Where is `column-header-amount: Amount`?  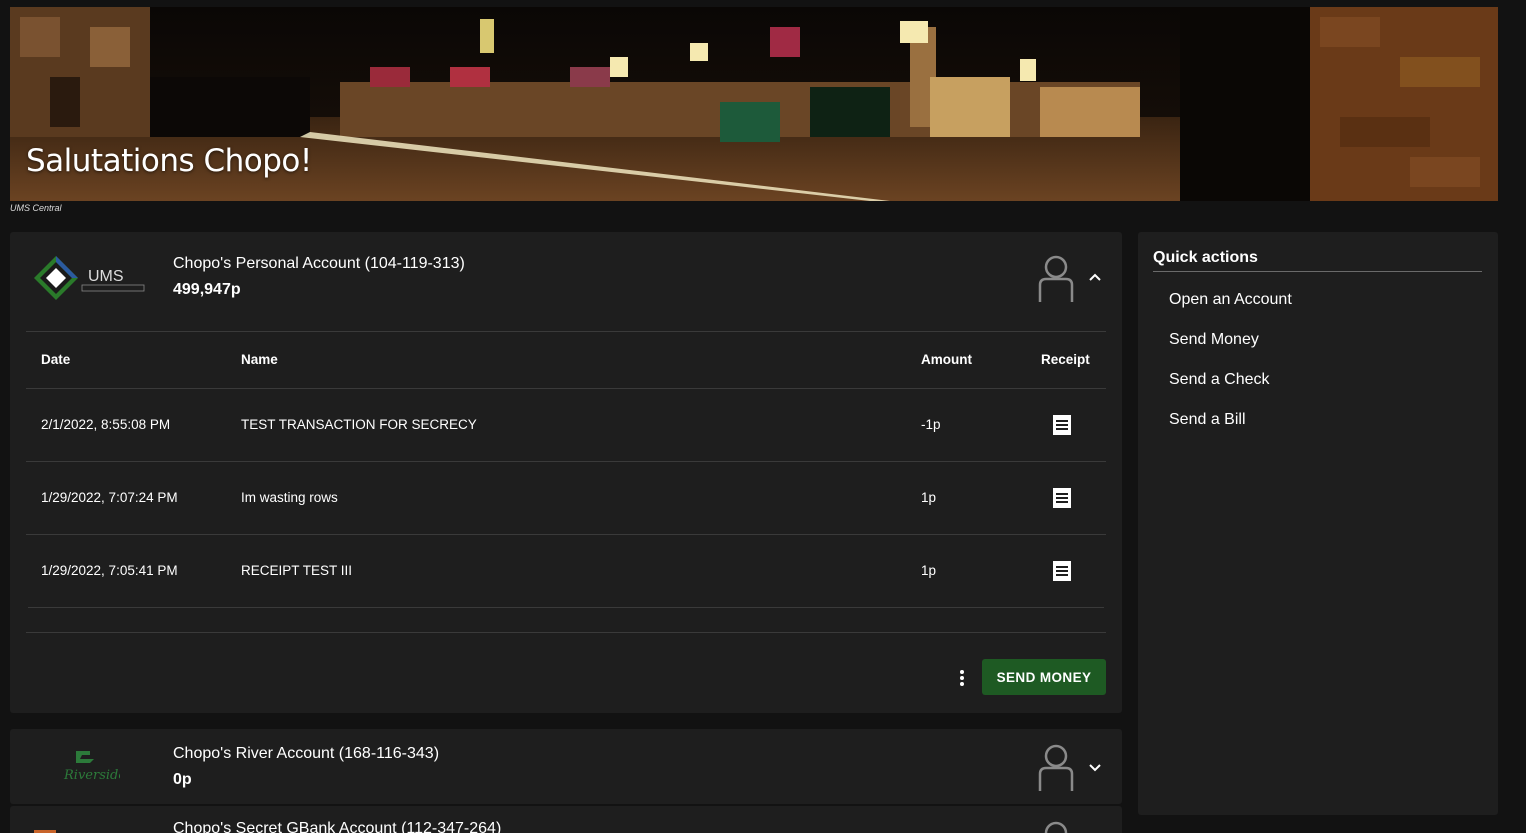 column-header-amount: Amount is located at coordinates (946, 359).